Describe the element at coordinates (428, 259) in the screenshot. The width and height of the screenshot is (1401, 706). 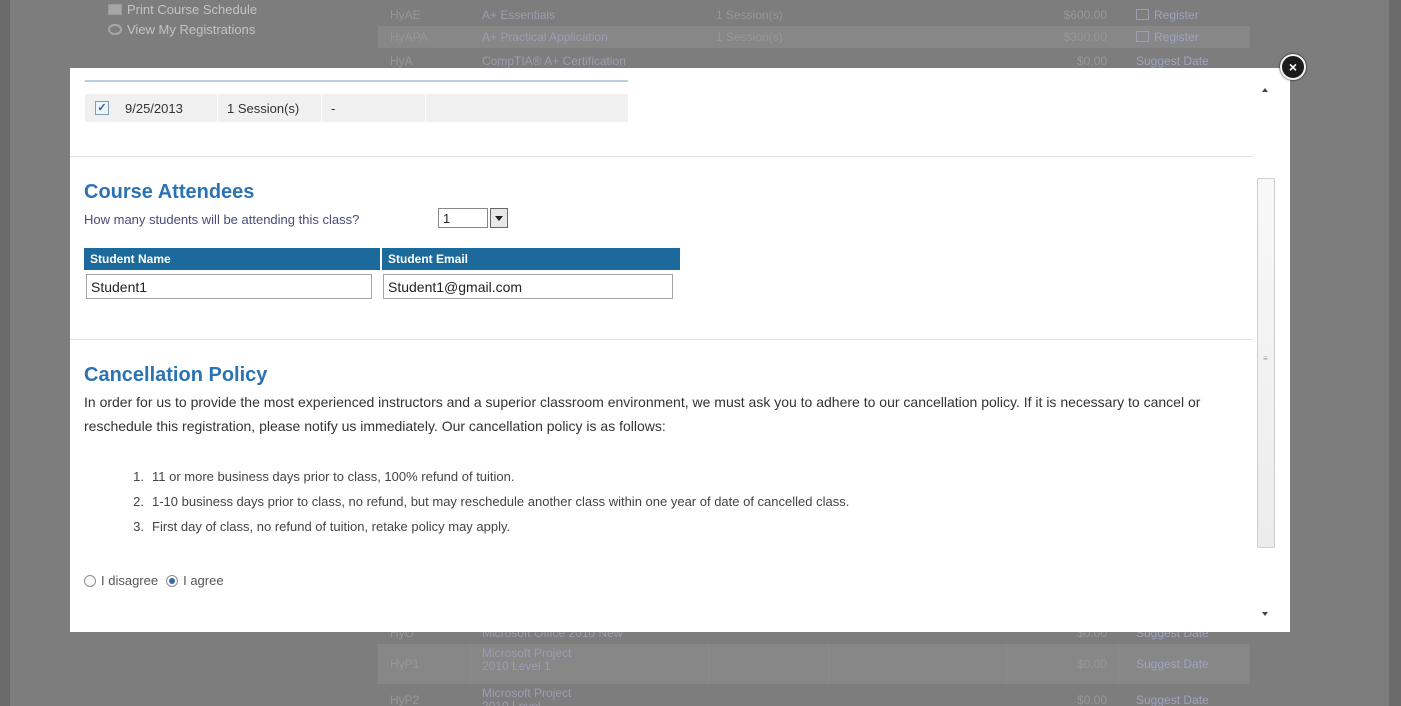
I see `student-email-header: Student Email` at that location.